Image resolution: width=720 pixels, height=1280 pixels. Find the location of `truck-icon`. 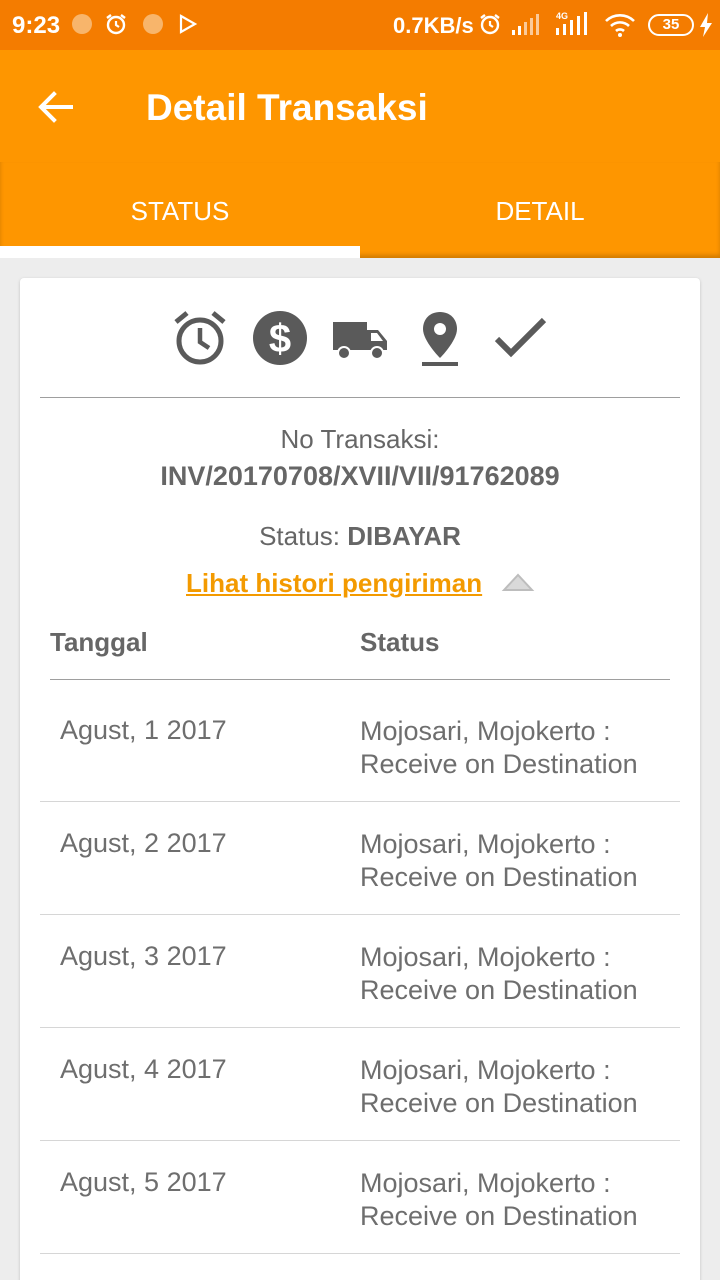

truck-icon is located at coordinates (360, 341).